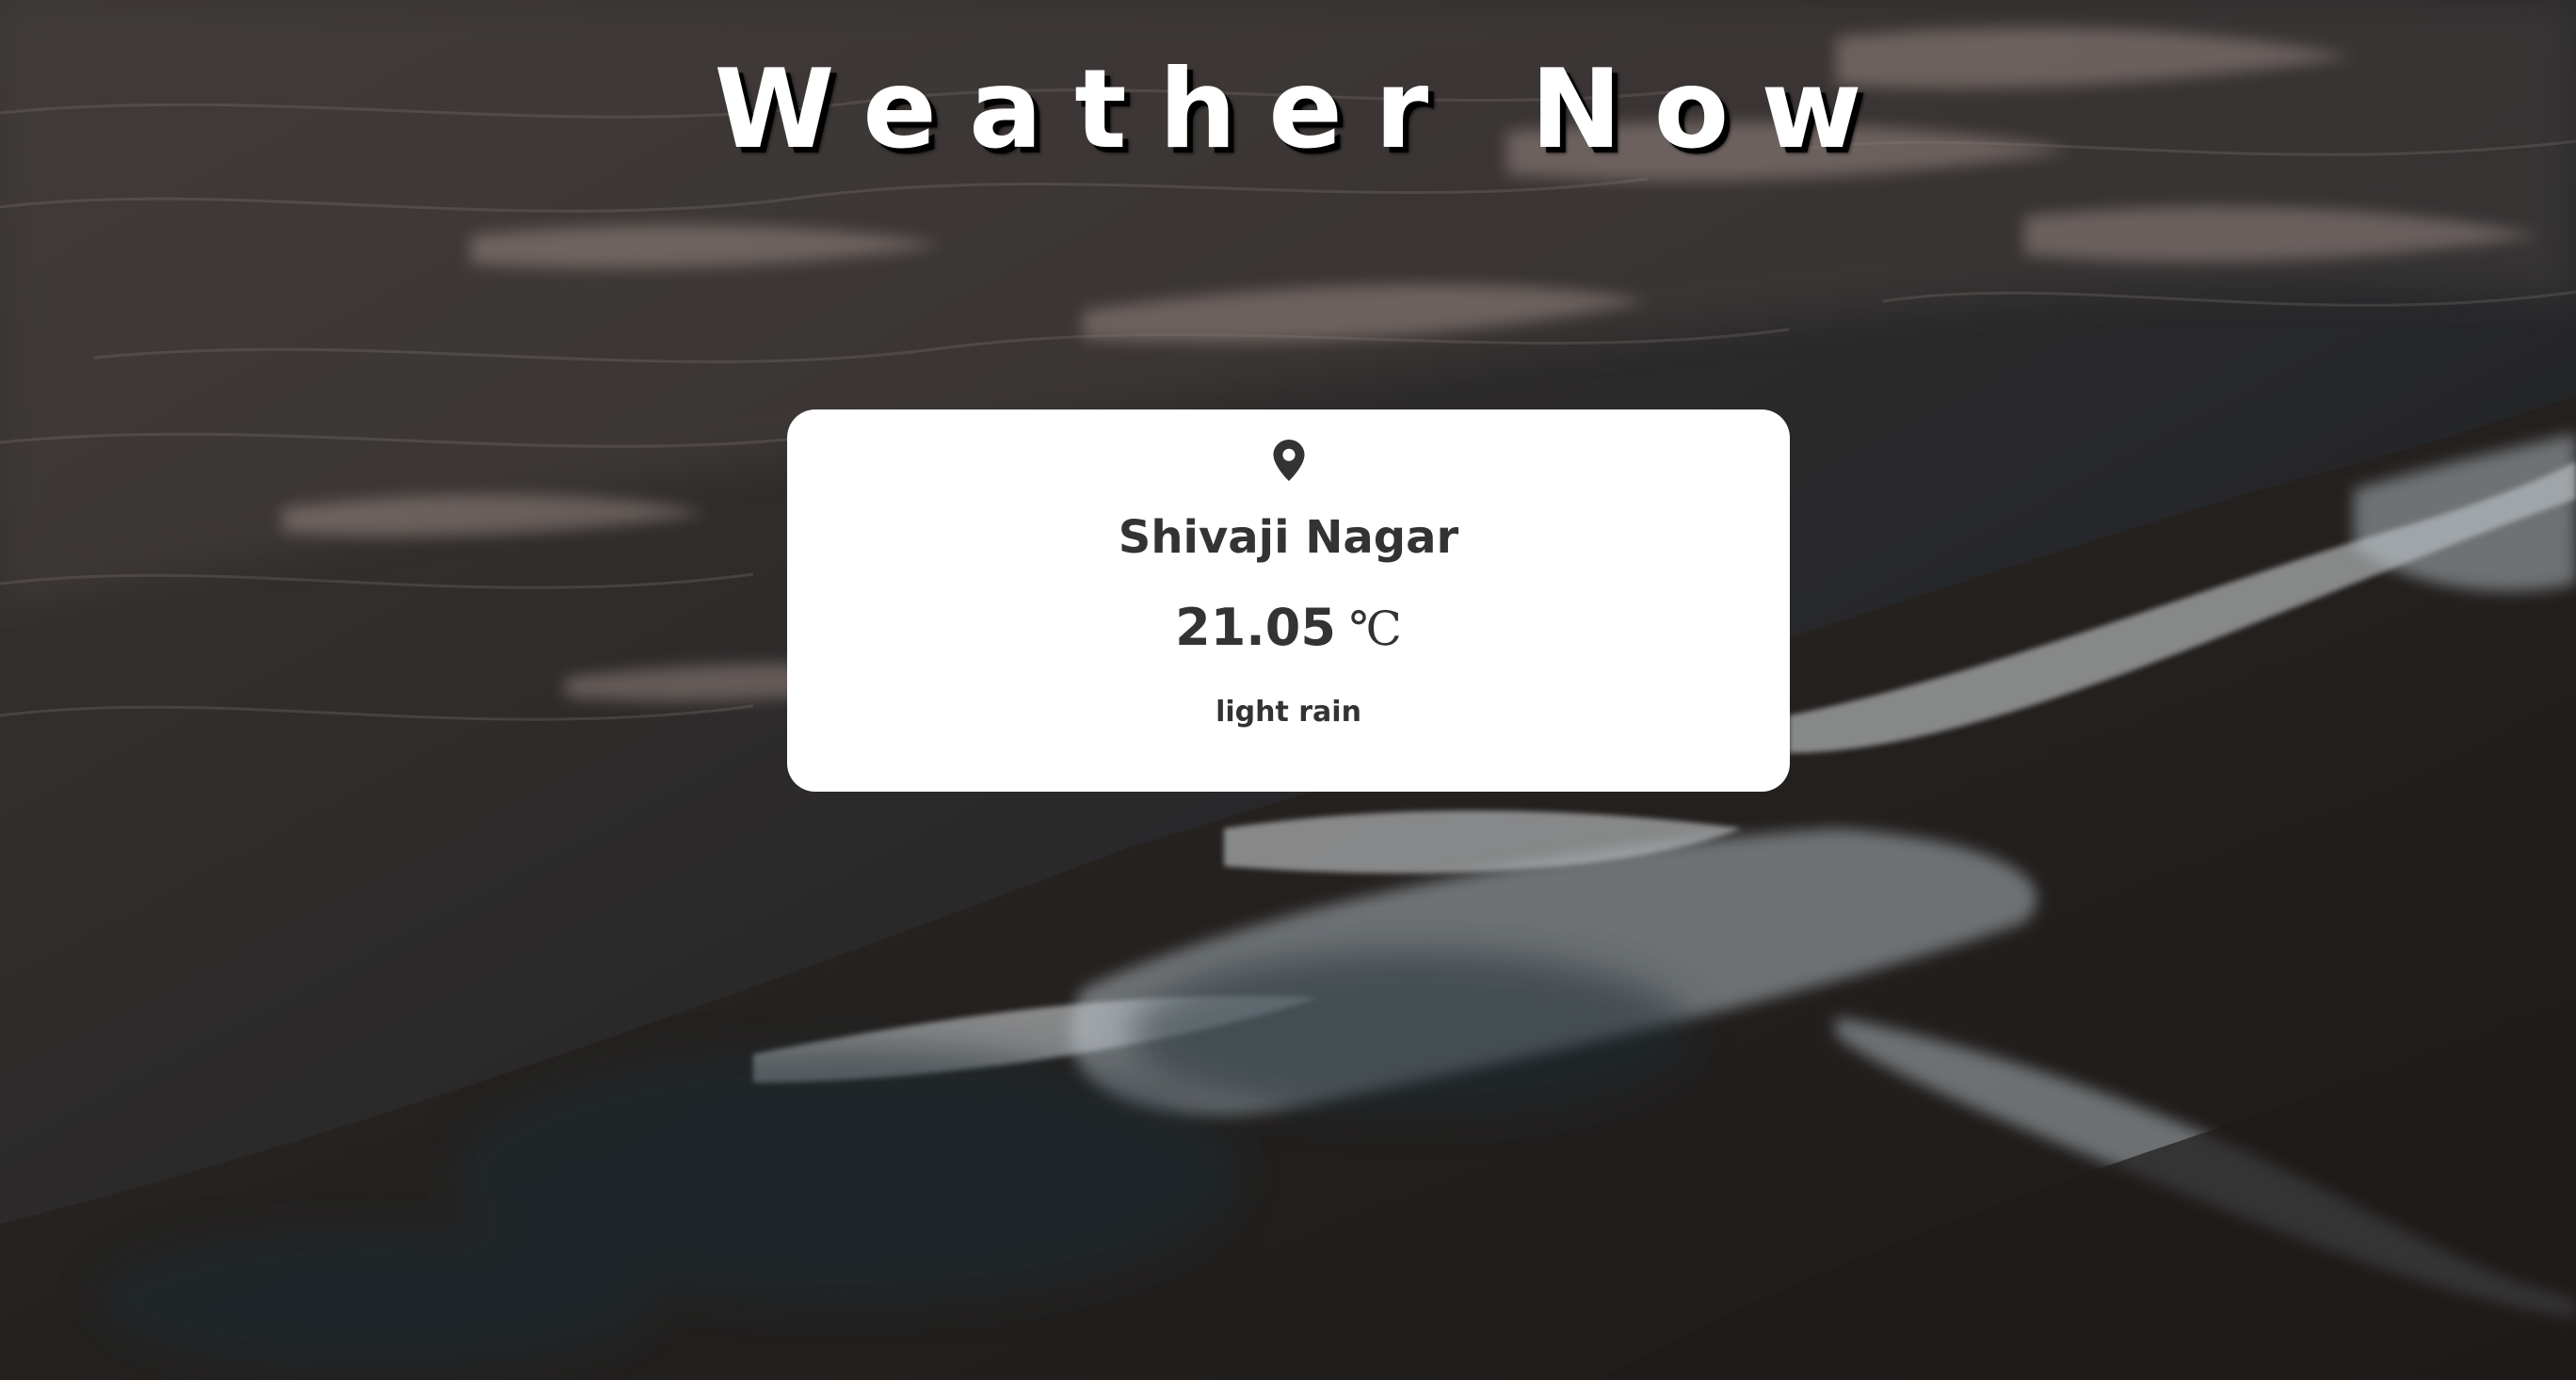 This screenshot has width=2576, height=1380. Describe the element at coordinates (1375, 629) in the screenshot. I see `temperature-unit: ℃` at that location.